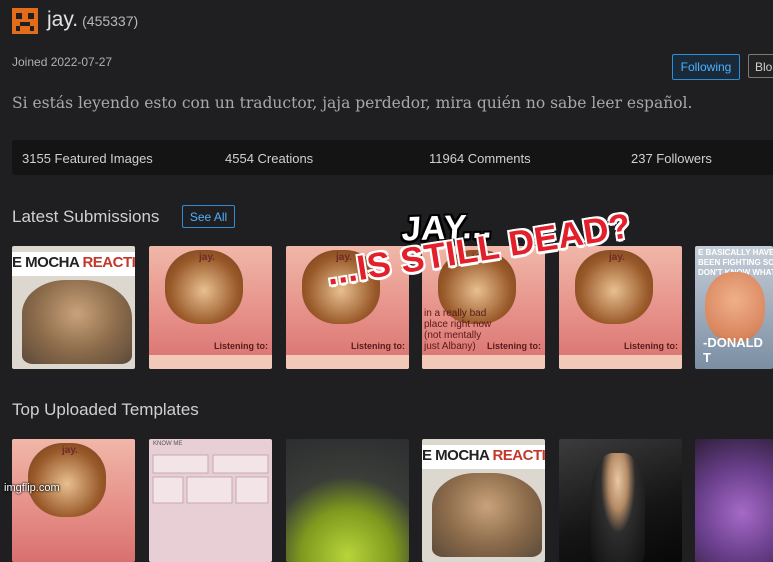  Describe the element at coordinates (62, 62) in the screenshot. I see `joined-date: Joined 2022-07-27` at that location.